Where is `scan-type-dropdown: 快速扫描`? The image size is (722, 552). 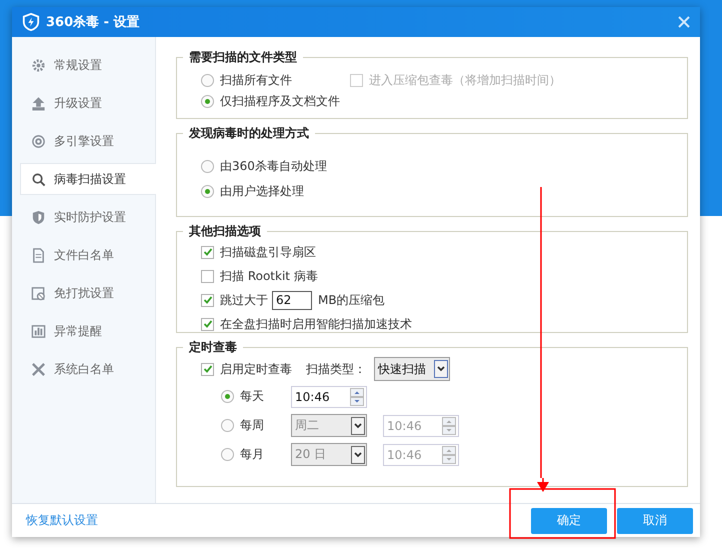
scan-type-dropdown: 快速扫描 is located at coordinates (412, 369).